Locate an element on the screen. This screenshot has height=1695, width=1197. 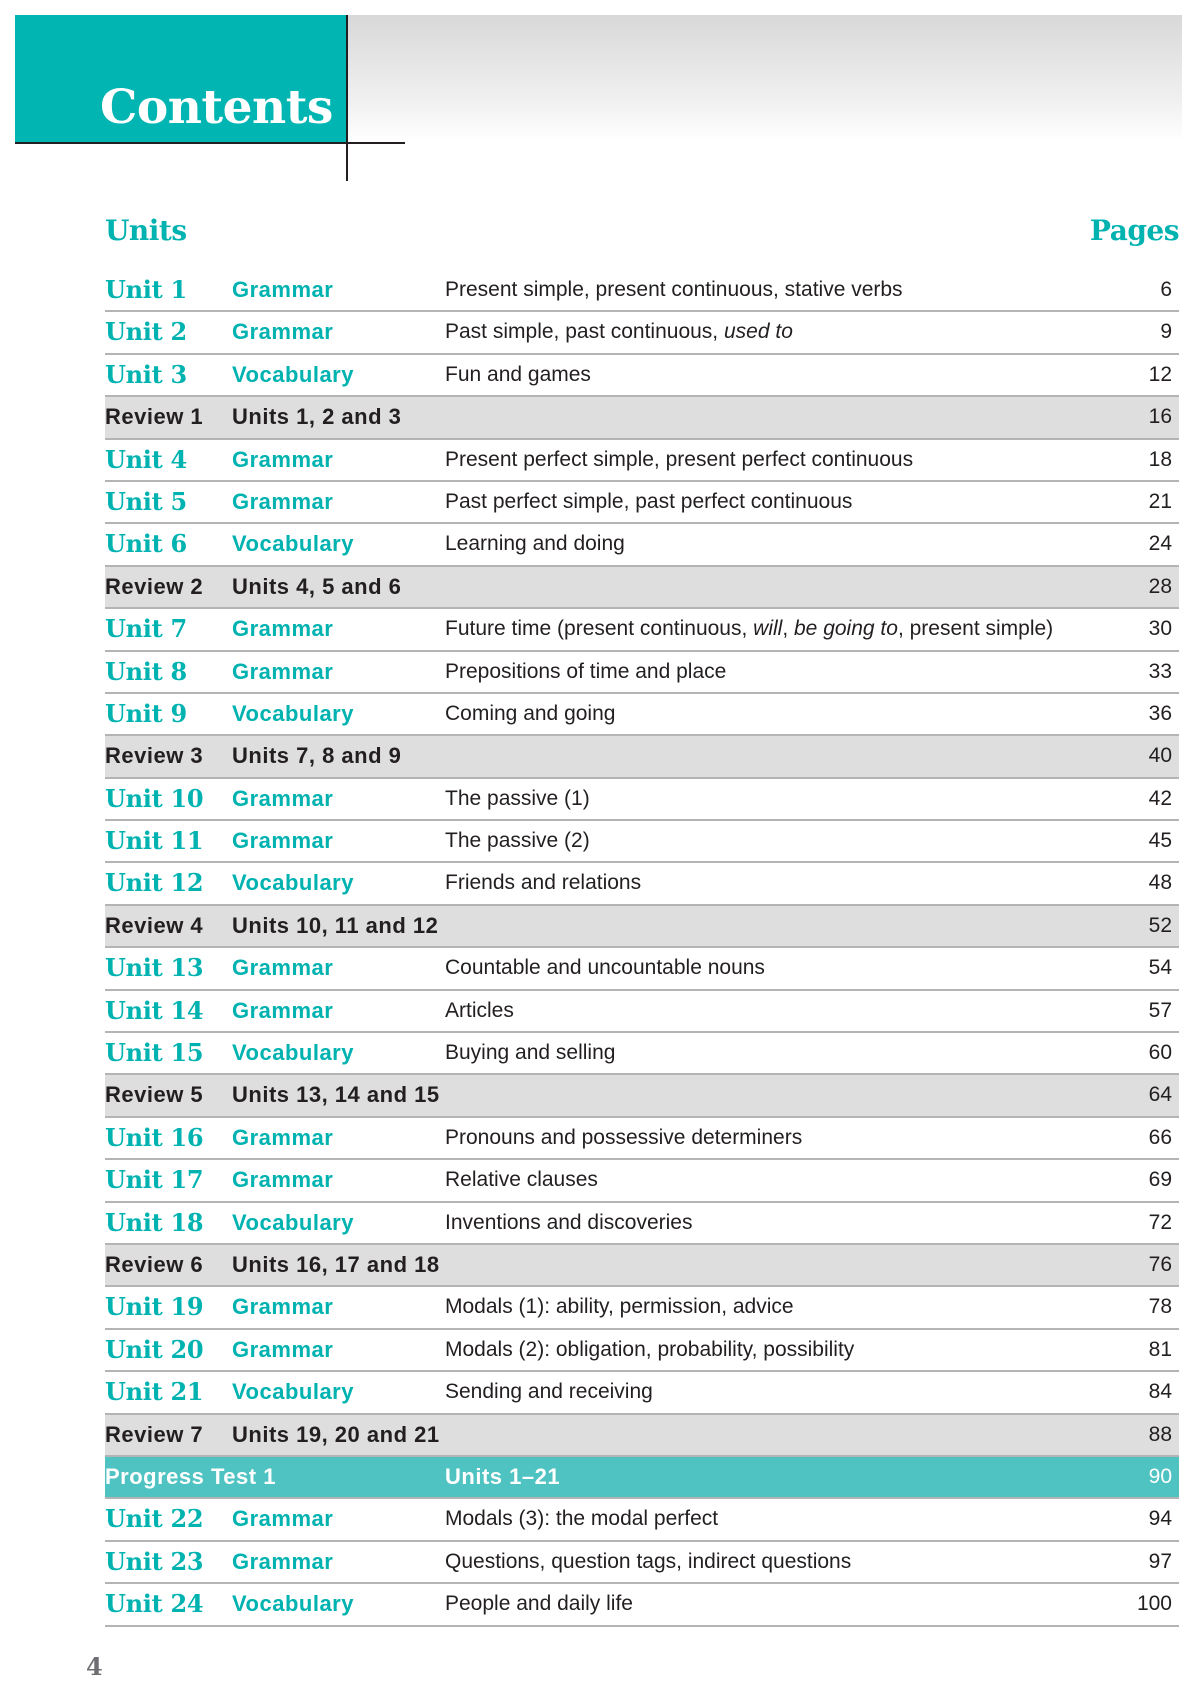
review-row: Review 2 Units 4, 5 and 6 28 is located at coordinates (642, 588).